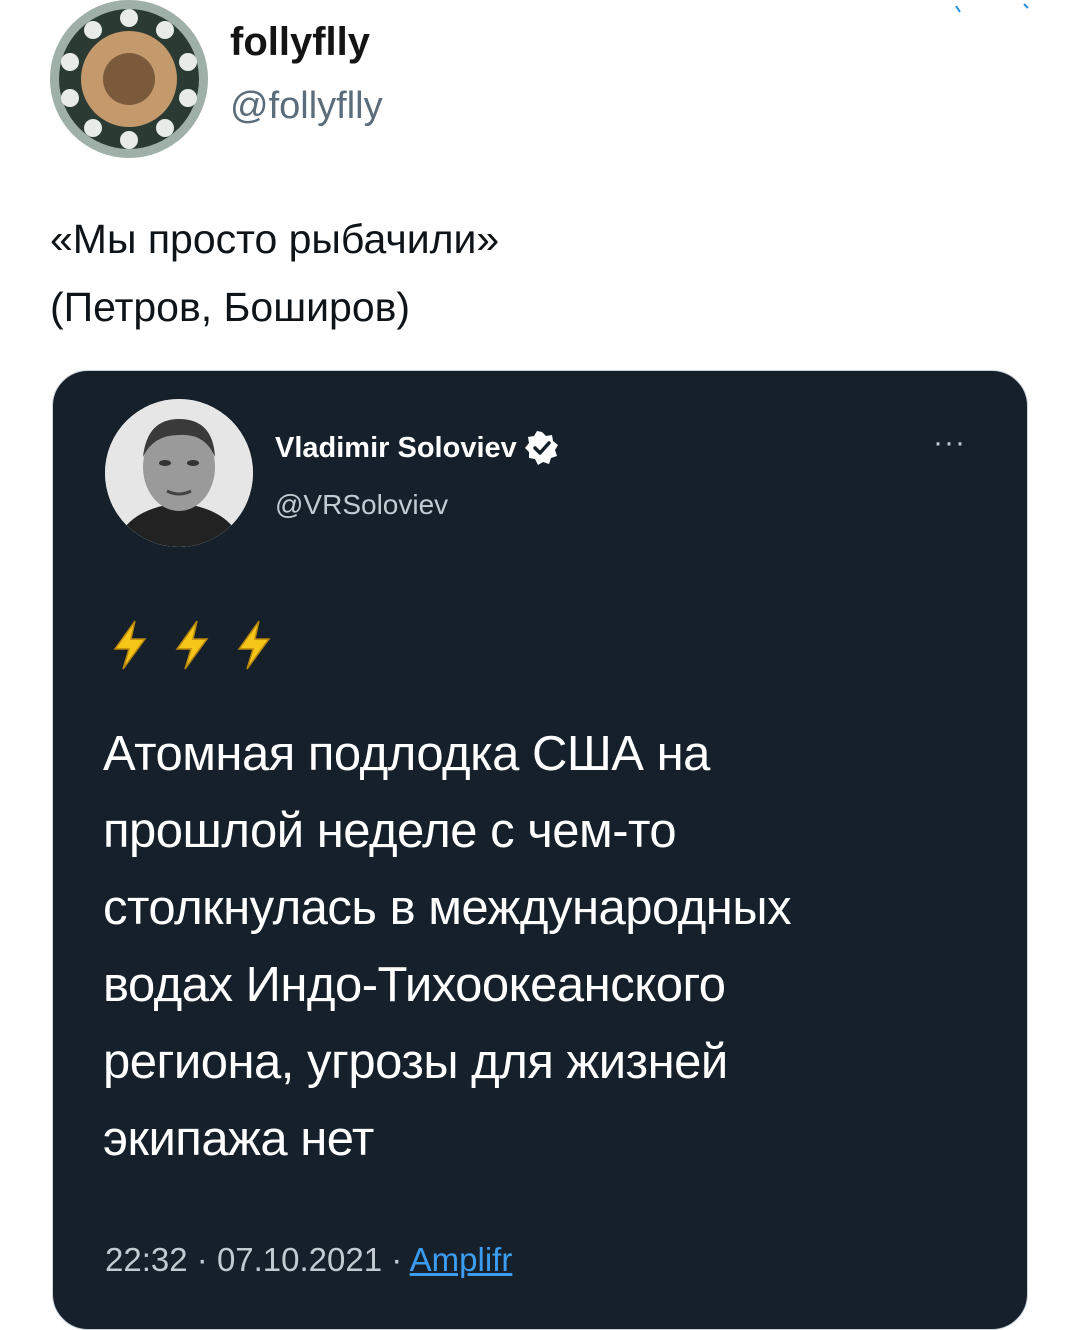 This screenshot has height=1330, width=1080. I want to click on corner-marks, so click(992, 8).